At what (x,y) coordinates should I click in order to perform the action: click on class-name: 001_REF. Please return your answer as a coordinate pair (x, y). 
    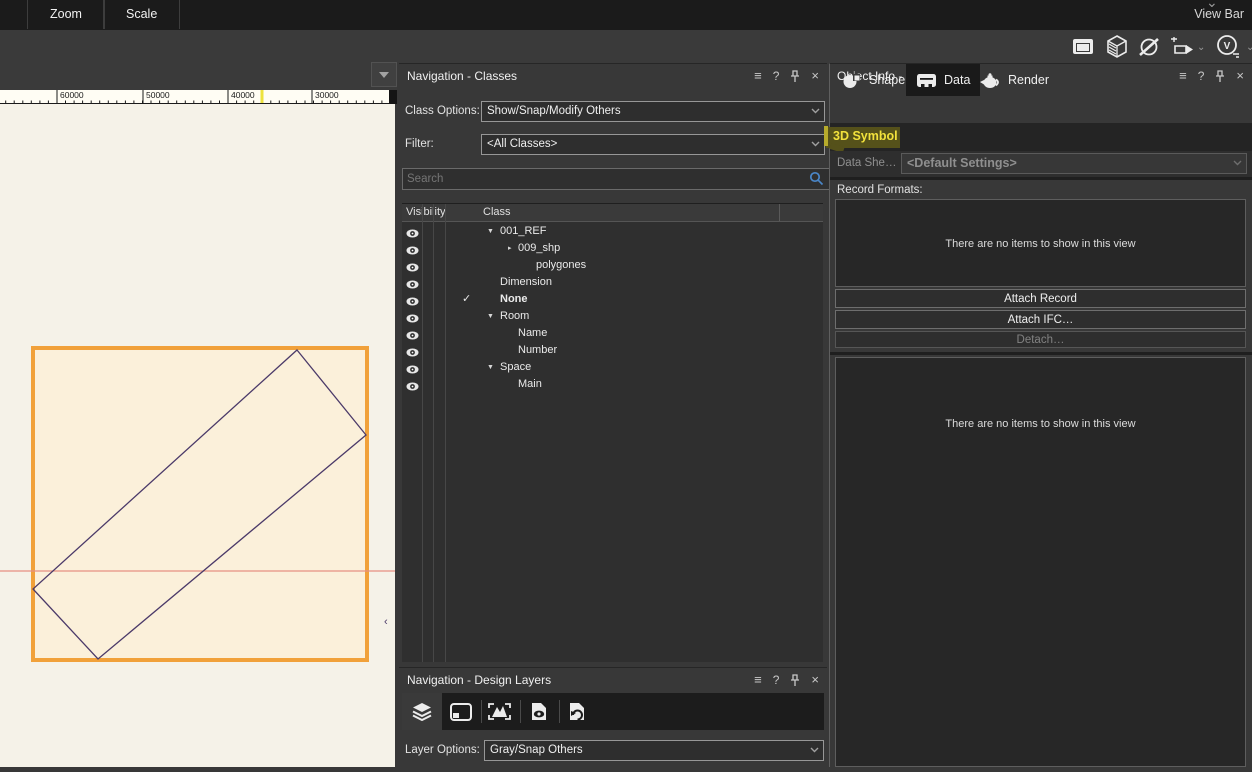
    Looking at the image, I should click on (523, 231).